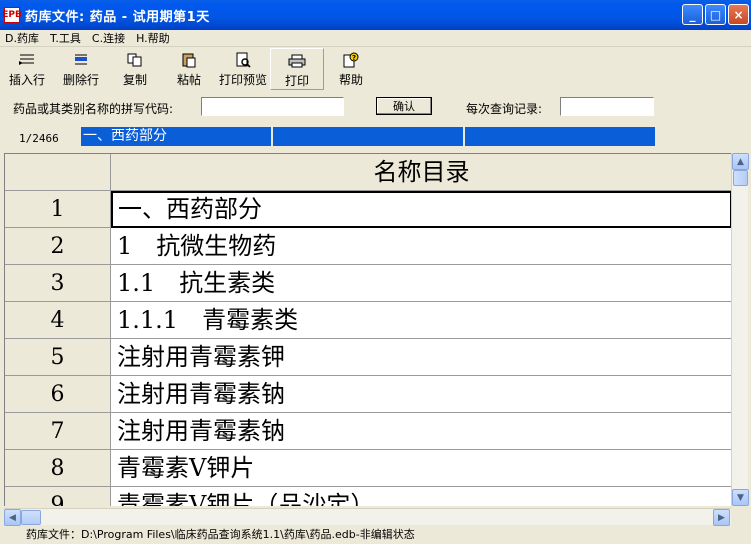 Image resolution: width=751 pixels, height=544 pixels. What do you see at coordinates (39, 138) in the screenshot?
I see `record-count: 1/2466` at bounding box center [39, 138].